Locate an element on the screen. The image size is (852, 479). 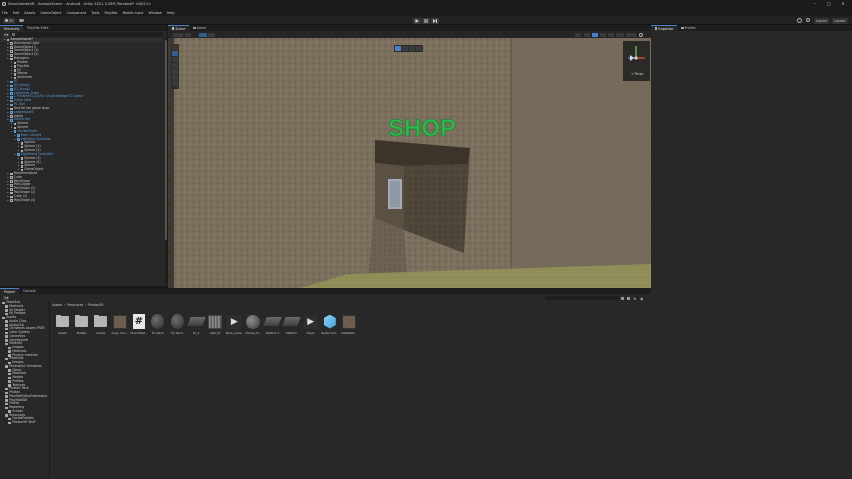
collab-icon is located at coordinates (799, 20).